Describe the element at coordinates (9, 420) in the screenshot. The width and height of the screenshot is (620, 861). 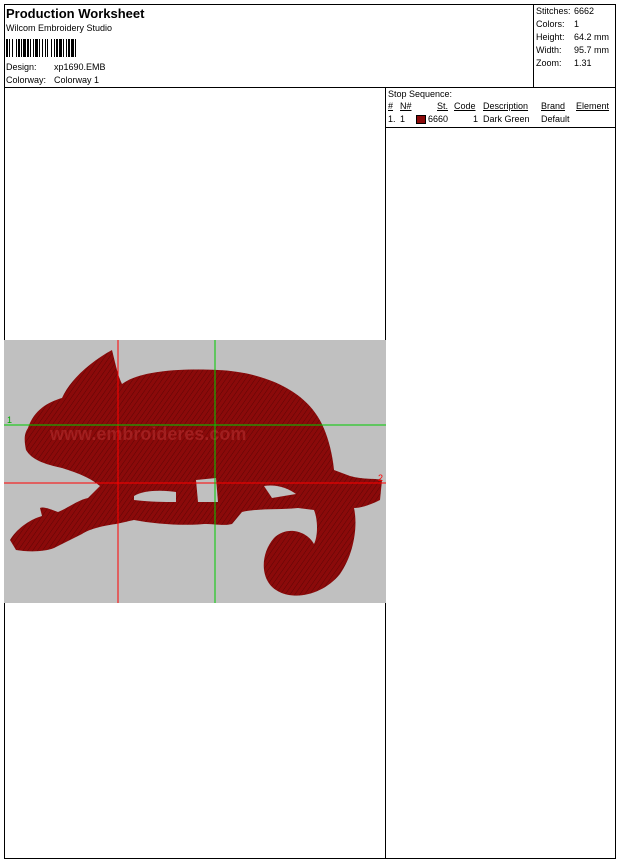
I see `start-marker: 1` at that location.